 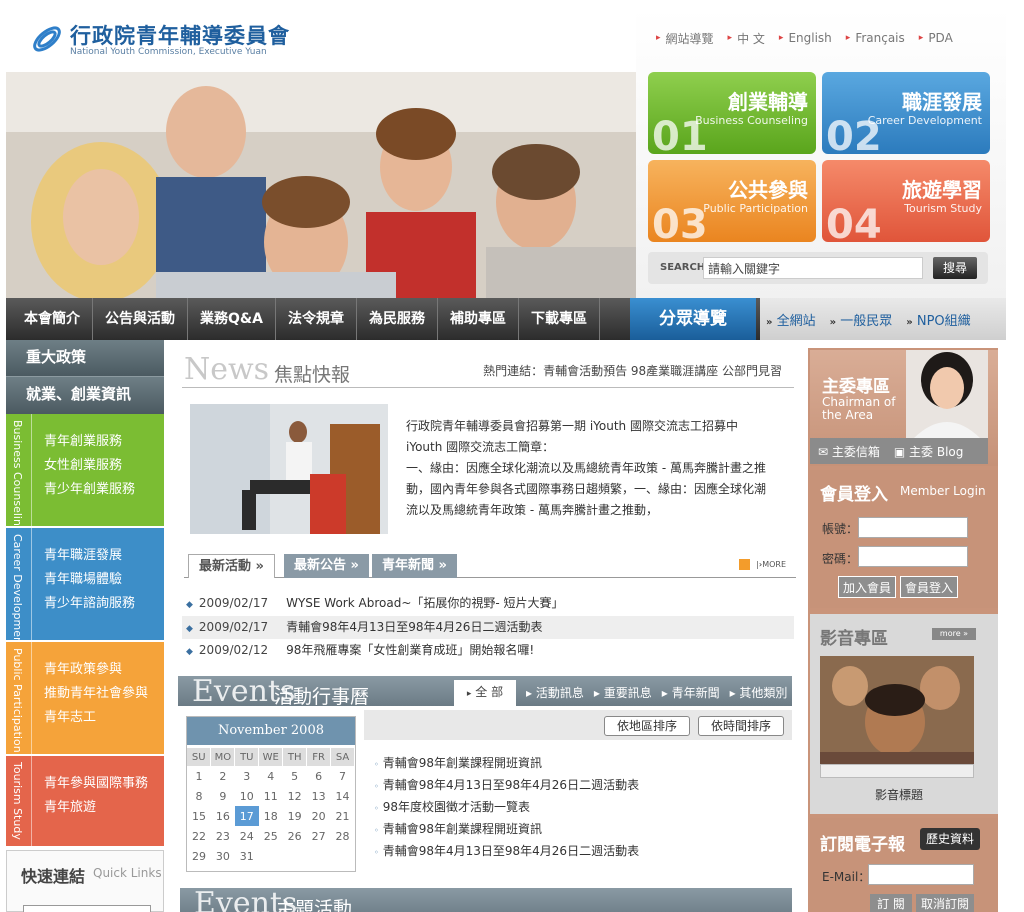 I want to click on calendar-day: 30, so click(x=223, y=856).